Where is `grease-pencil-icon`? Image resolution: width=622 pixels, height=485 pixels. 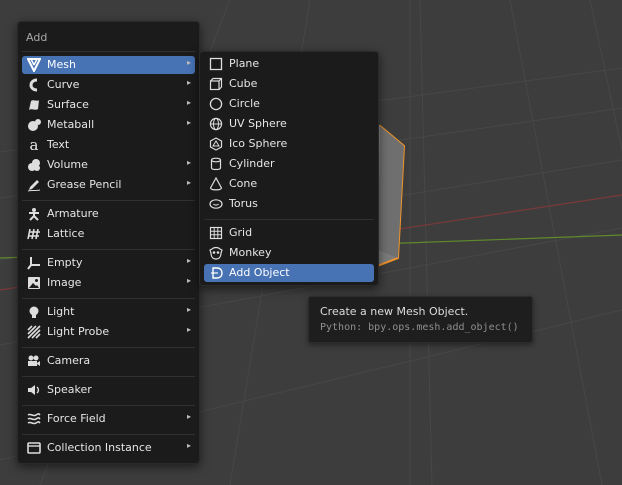
grease-pencil-icon is located at coordinates (34, 185).